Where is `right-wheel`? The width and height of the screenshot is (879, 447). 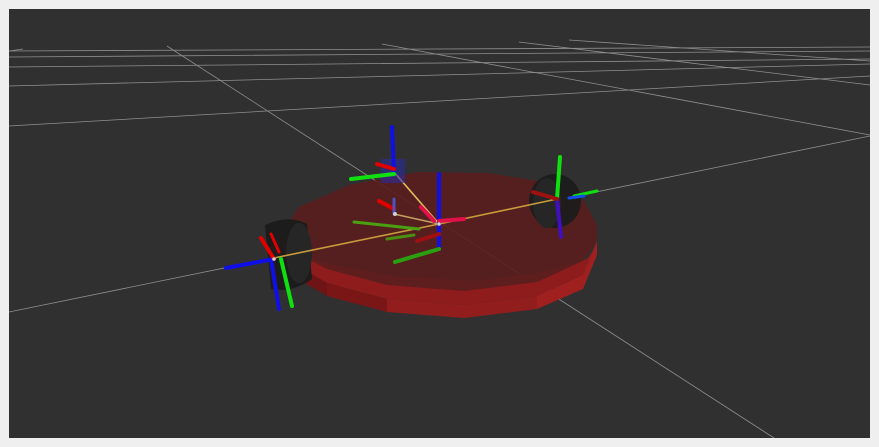
right-wheel is located at coordinates (555, 201).